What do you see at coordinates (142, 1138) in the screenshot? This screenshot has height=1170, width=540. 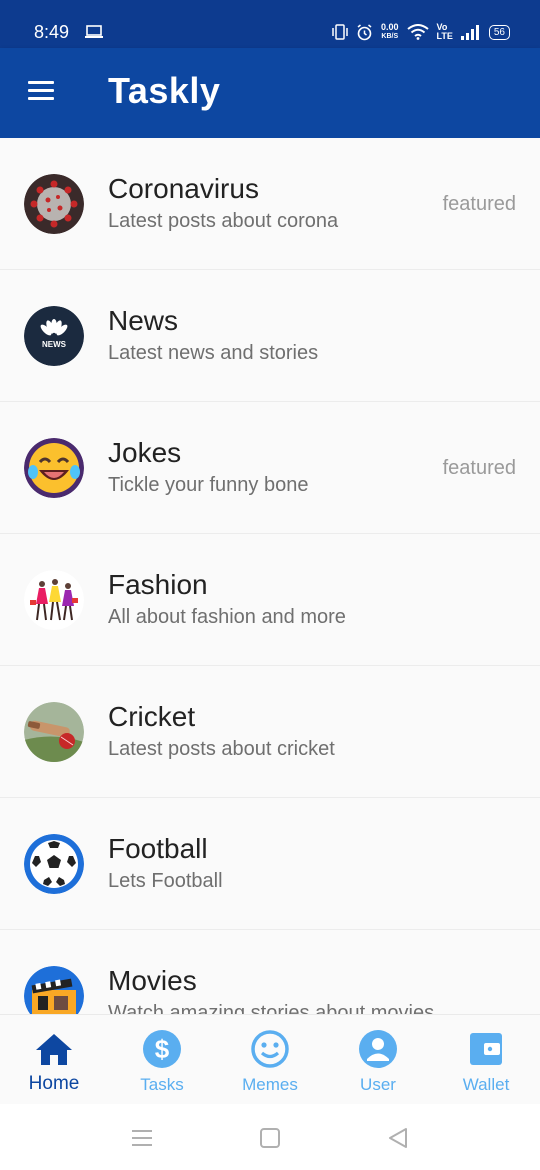 I see `recent-apps-icon` at bounding box center [142, 1138].